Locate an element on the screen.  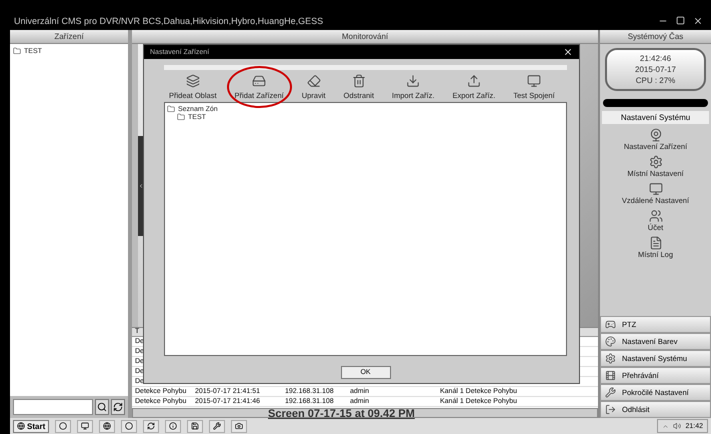
panel-header: Monitorování is located at coordinates (365, 37).